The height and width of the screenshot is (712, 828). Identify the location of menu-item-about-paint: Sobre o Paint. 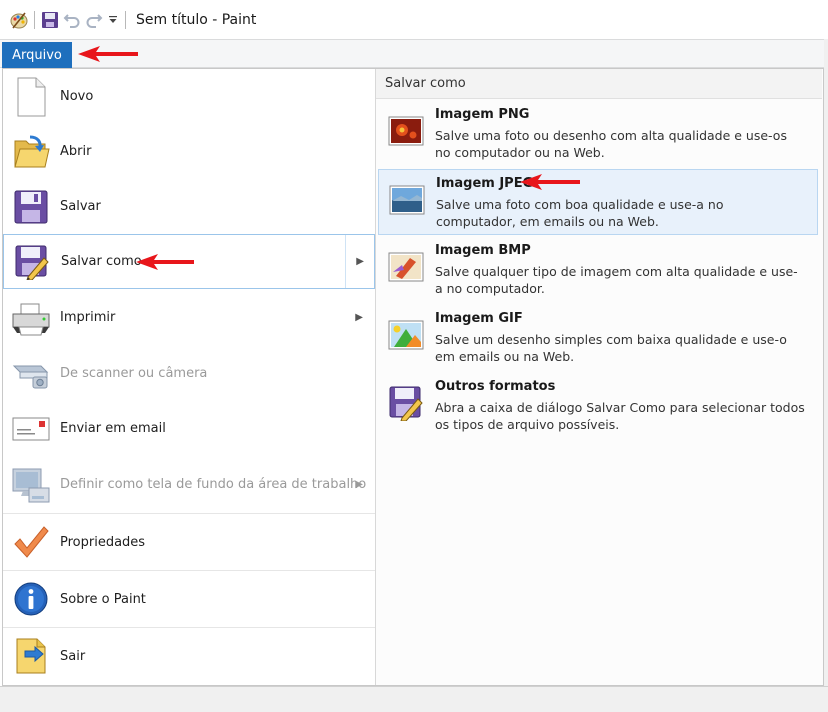
(189, 598).